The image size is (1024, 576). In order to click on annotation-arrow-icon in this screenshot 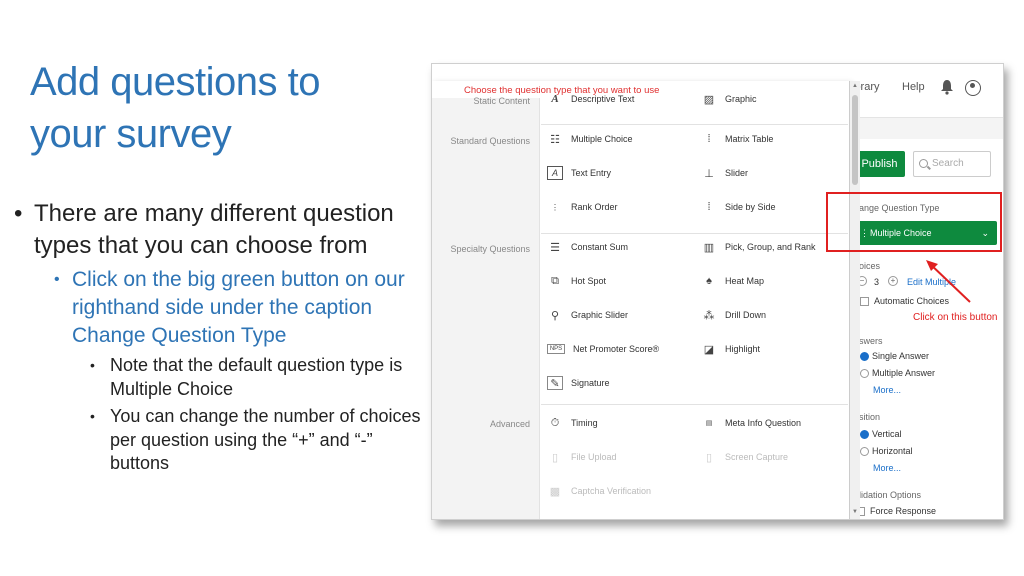, I will do `click(948, 281)`.